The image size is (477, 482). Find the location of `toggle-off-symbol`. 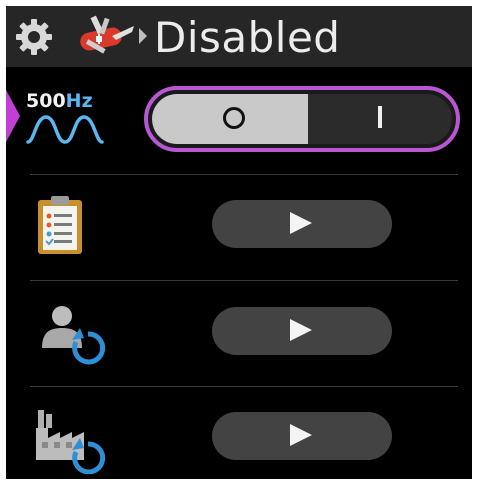

toggle-off-symbol is located at coordinates (234, 118).